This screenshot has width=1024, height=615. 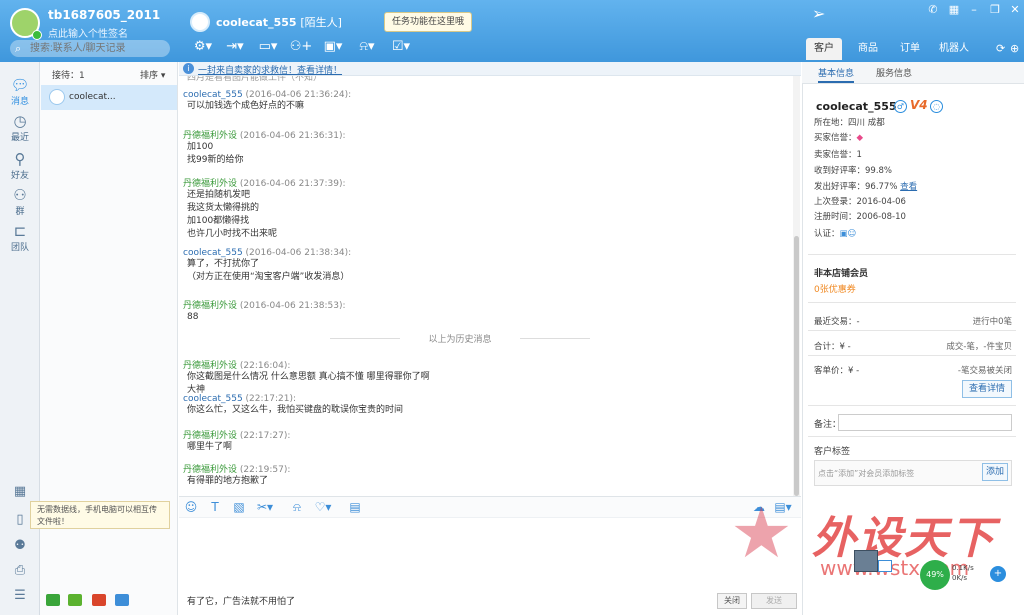 I want to click on quick-reply-icon: ▤, so click(x=355, y=507).